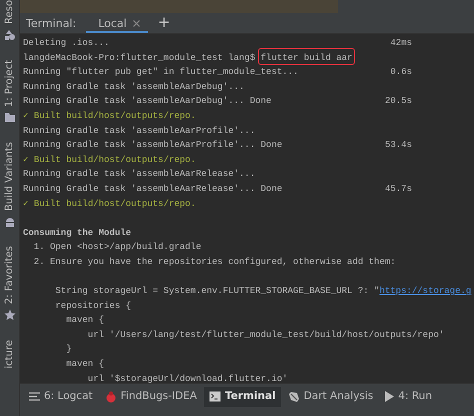 The width and height of the screenshot is (474, 416). Describe the element at coordinates (294, 396) in the screenshot. I see `dart-icon` at that location.